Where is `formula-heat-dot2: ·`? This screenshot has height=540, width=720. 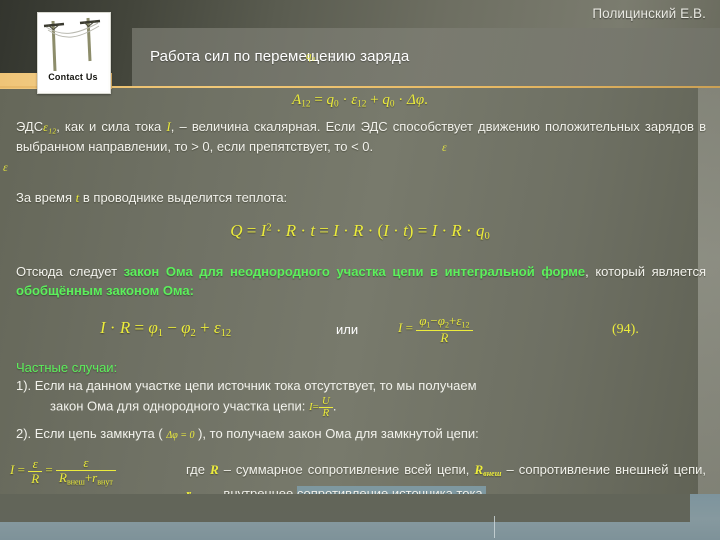 formula-heat-dot2: · is located at coordinates (303, 230).